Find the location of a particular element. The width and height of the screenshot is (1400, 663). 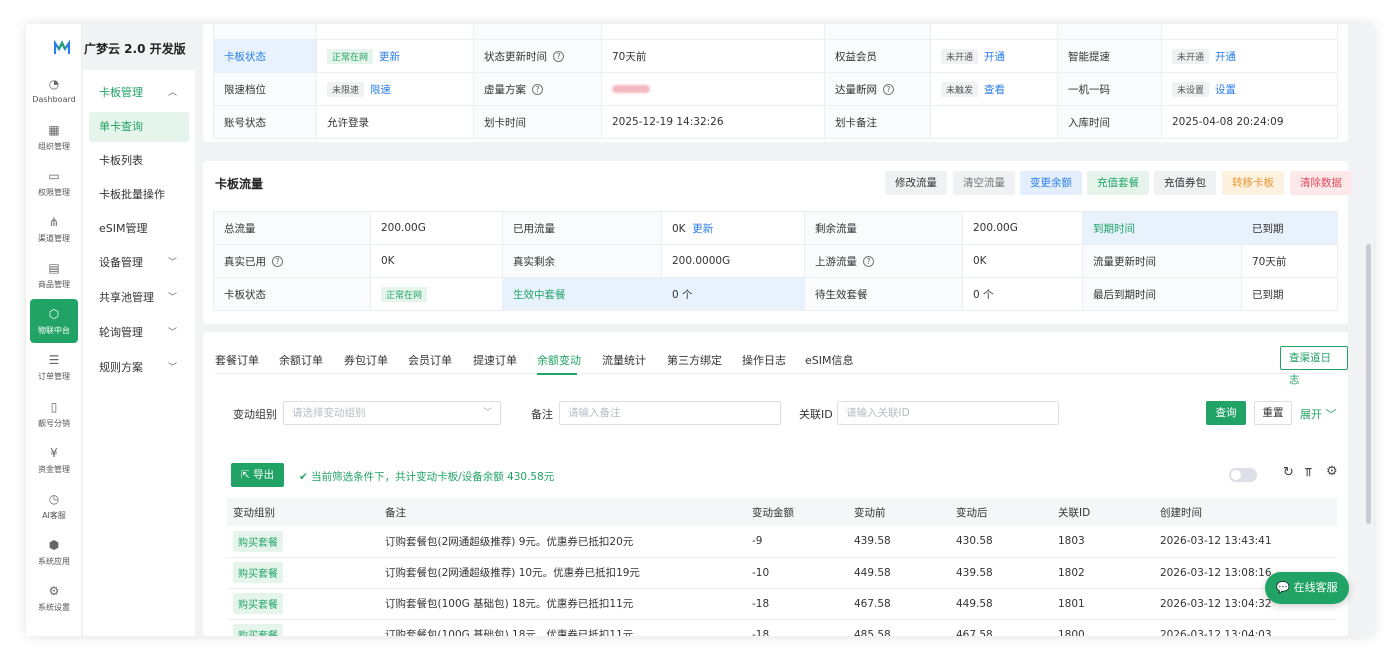

transfer-card-button: 转移卡板 is located at coordinates (1253, 183).